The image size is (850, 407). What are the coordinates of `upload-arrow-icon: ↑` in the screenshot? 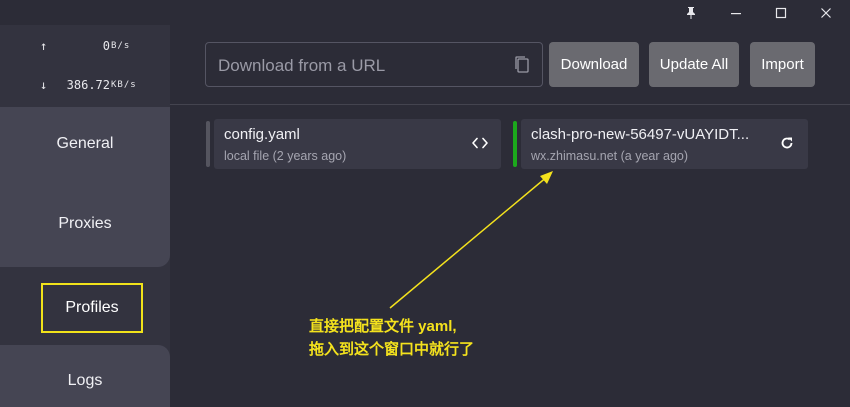 It's located at (44, 46).